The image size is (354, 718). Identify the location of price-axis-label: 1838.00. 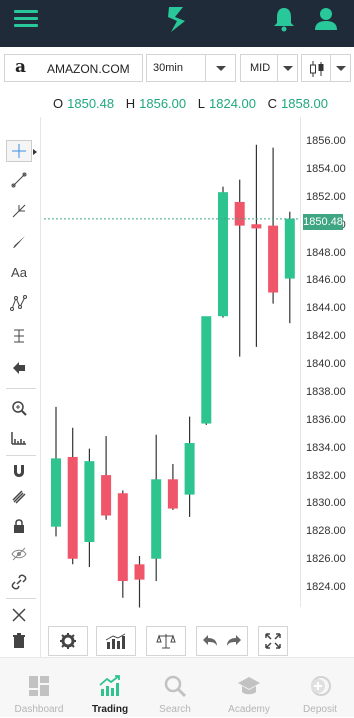
(326, 391).